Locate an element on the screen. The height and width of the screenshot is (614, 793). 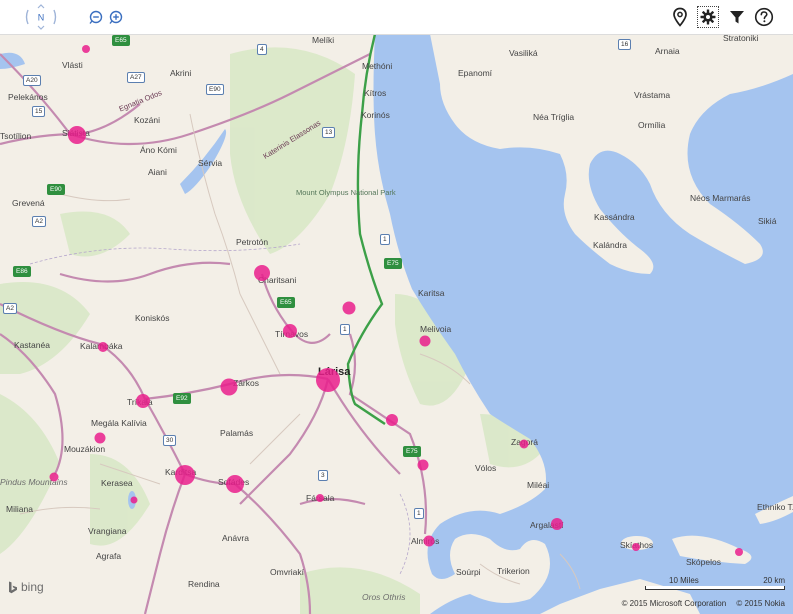
filter-icon is located at coordinates (737, 17).